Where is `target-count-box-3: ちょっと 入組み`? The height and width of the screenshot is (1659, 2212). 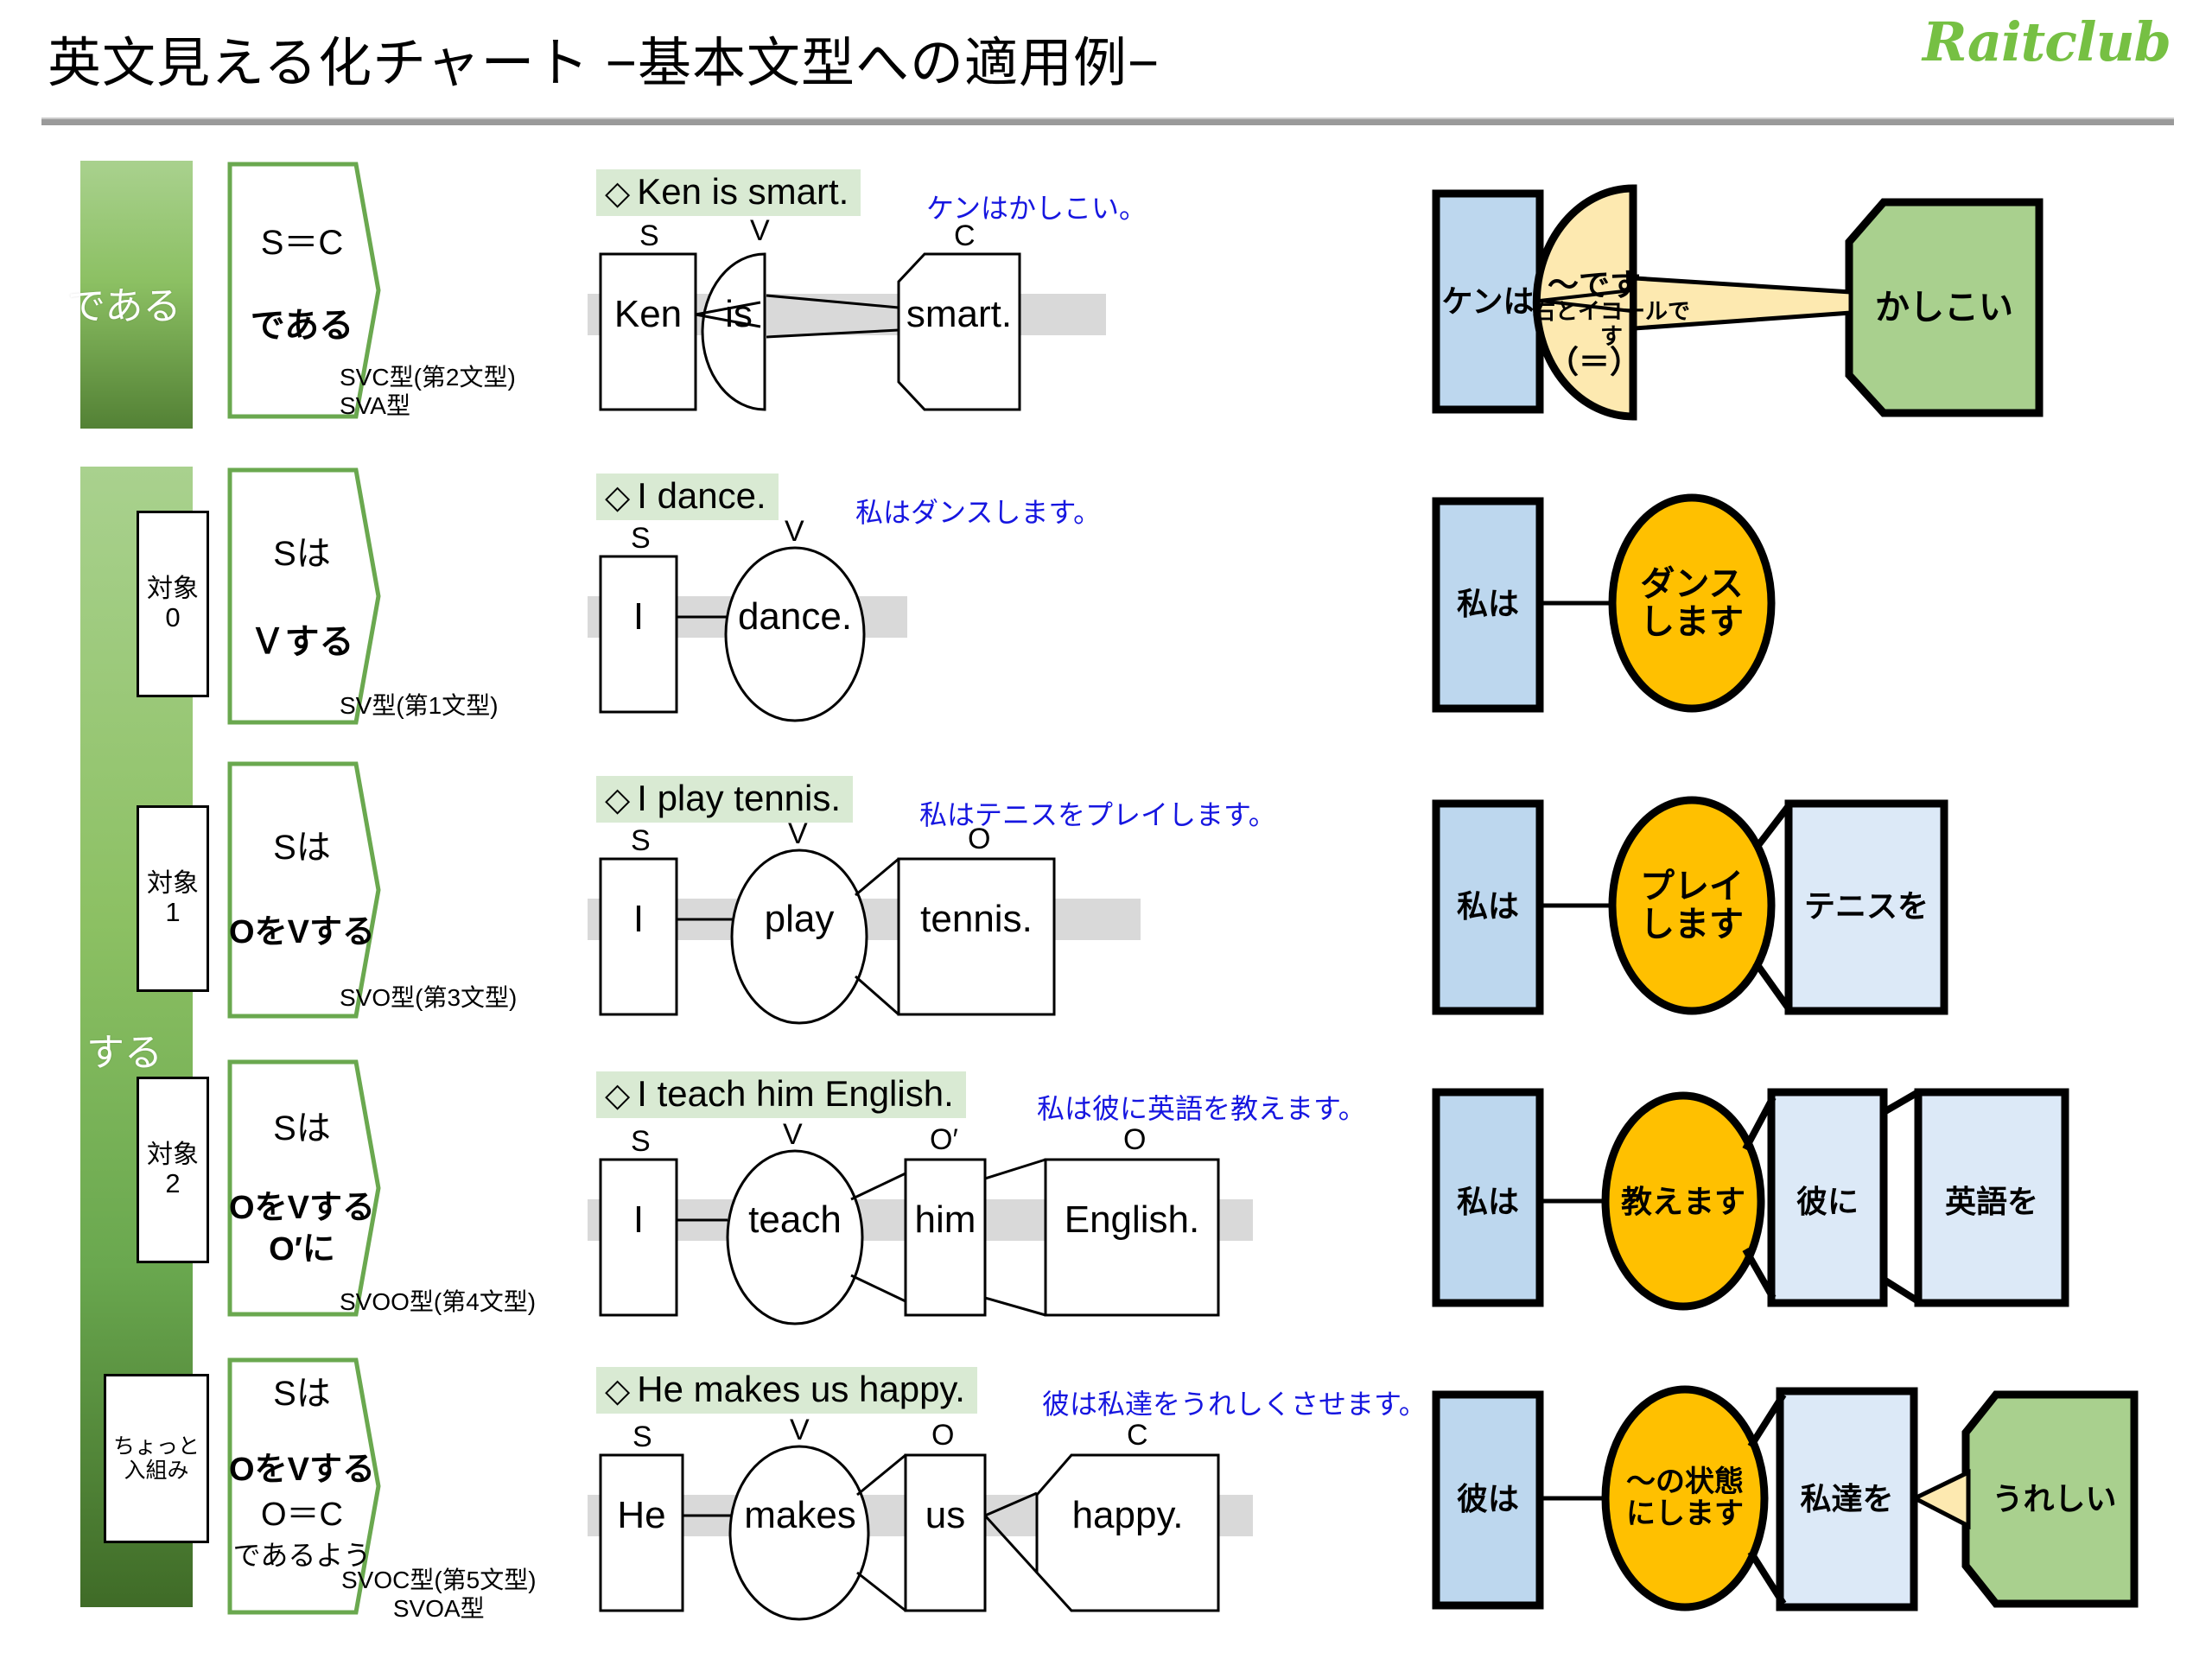 target-count-box-3: ちょっと 入組み is located at coordinates (156, 1458).